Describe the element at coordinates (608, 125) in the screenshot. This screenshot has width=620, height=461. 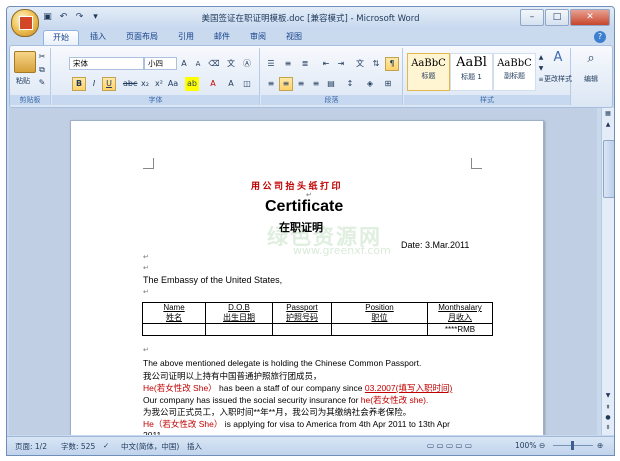
I see `scroll-up-icon: ▲` at that location.